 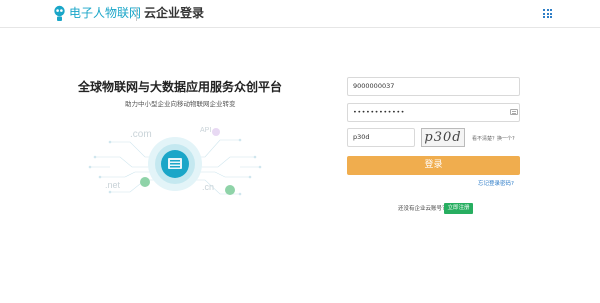 I want to click on password-input: ••••••••••••, so click(x=433, y=112).